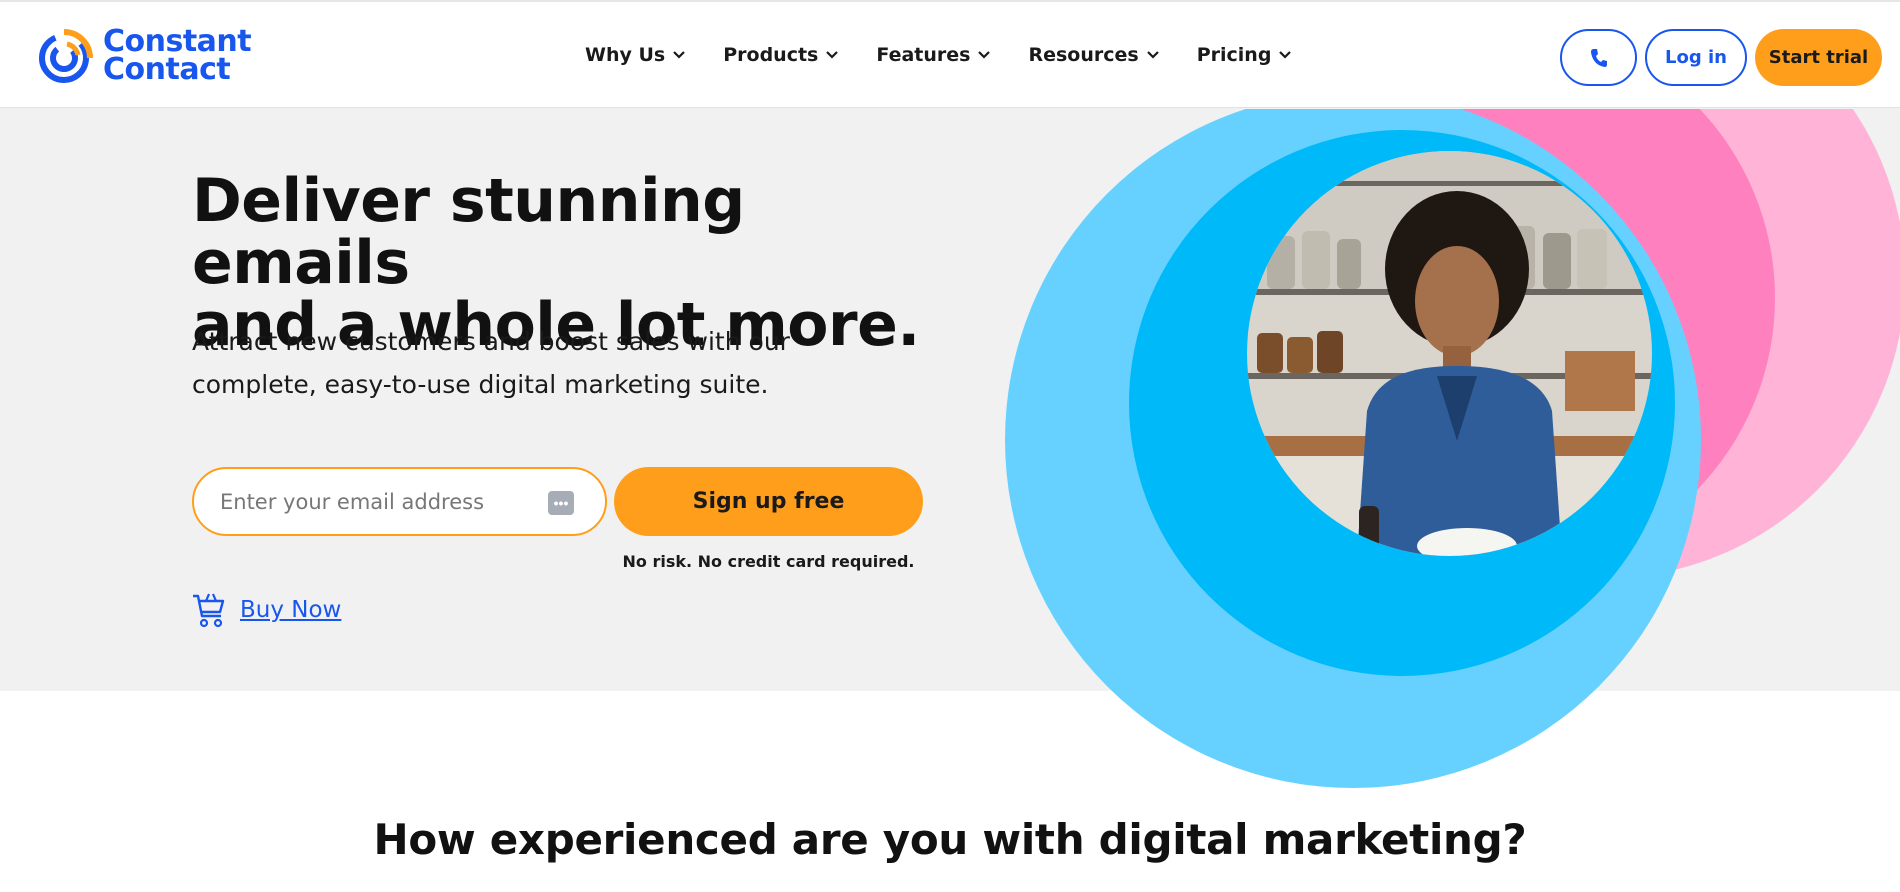 The width and height of the screenshot is (1900, 892). I want to click on nav-resources: Resources, so click(1093, 55).